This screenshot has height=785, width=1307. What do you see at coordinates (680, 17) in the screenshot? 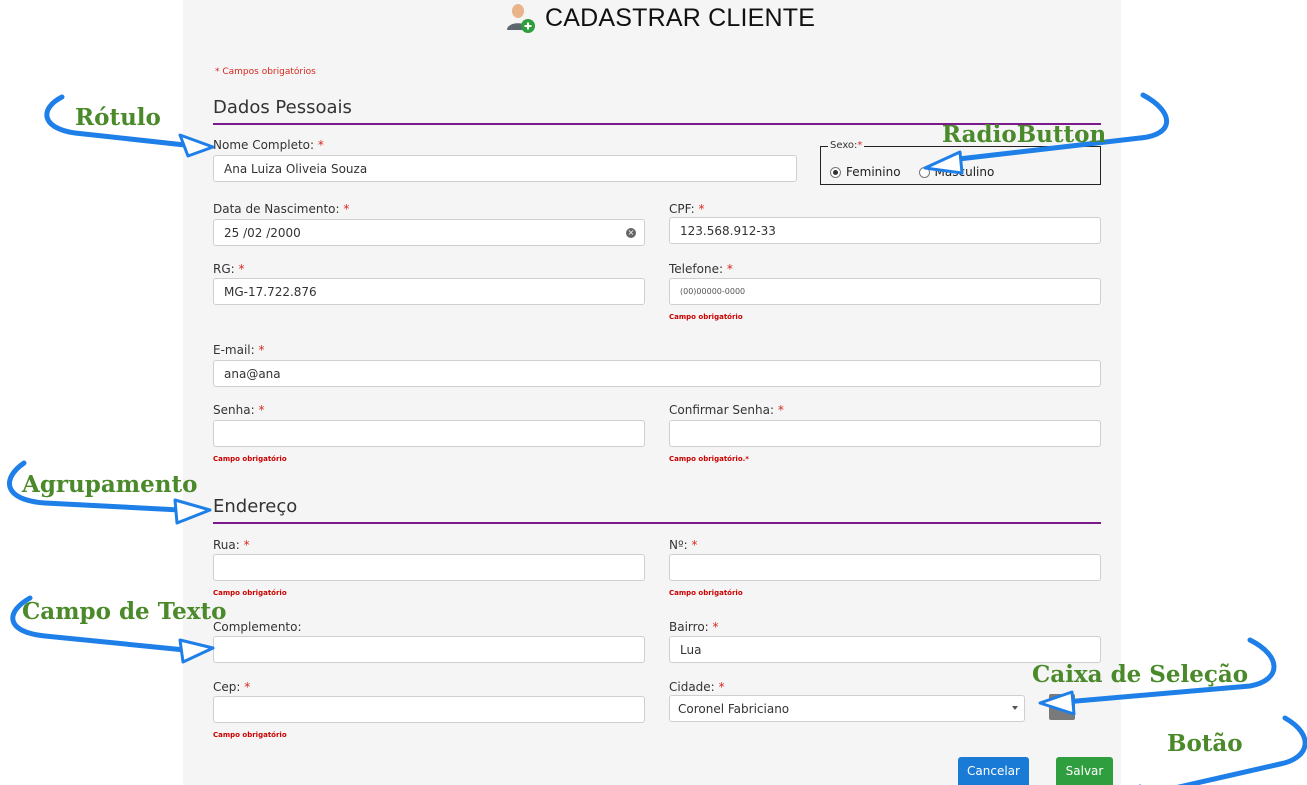
I see `page-title: CADASTRAR CLIENTE` at bounding box center [680, 17].